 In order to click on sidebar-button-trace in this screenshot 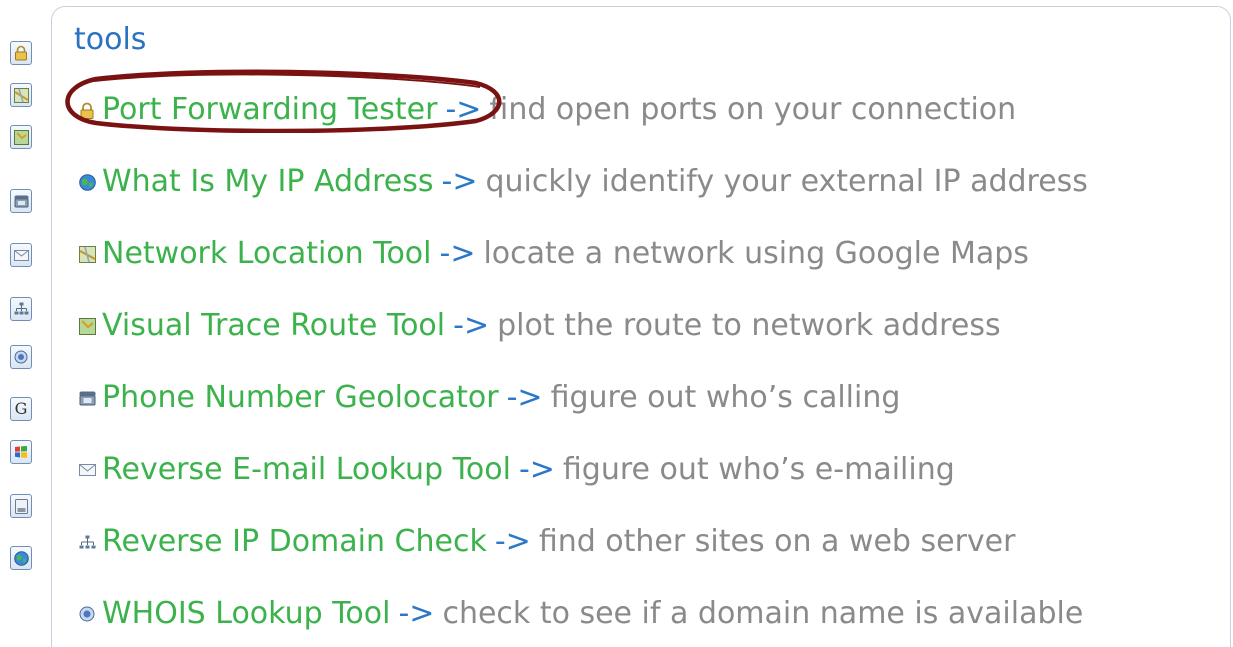, I will do `click(21, 137)`.